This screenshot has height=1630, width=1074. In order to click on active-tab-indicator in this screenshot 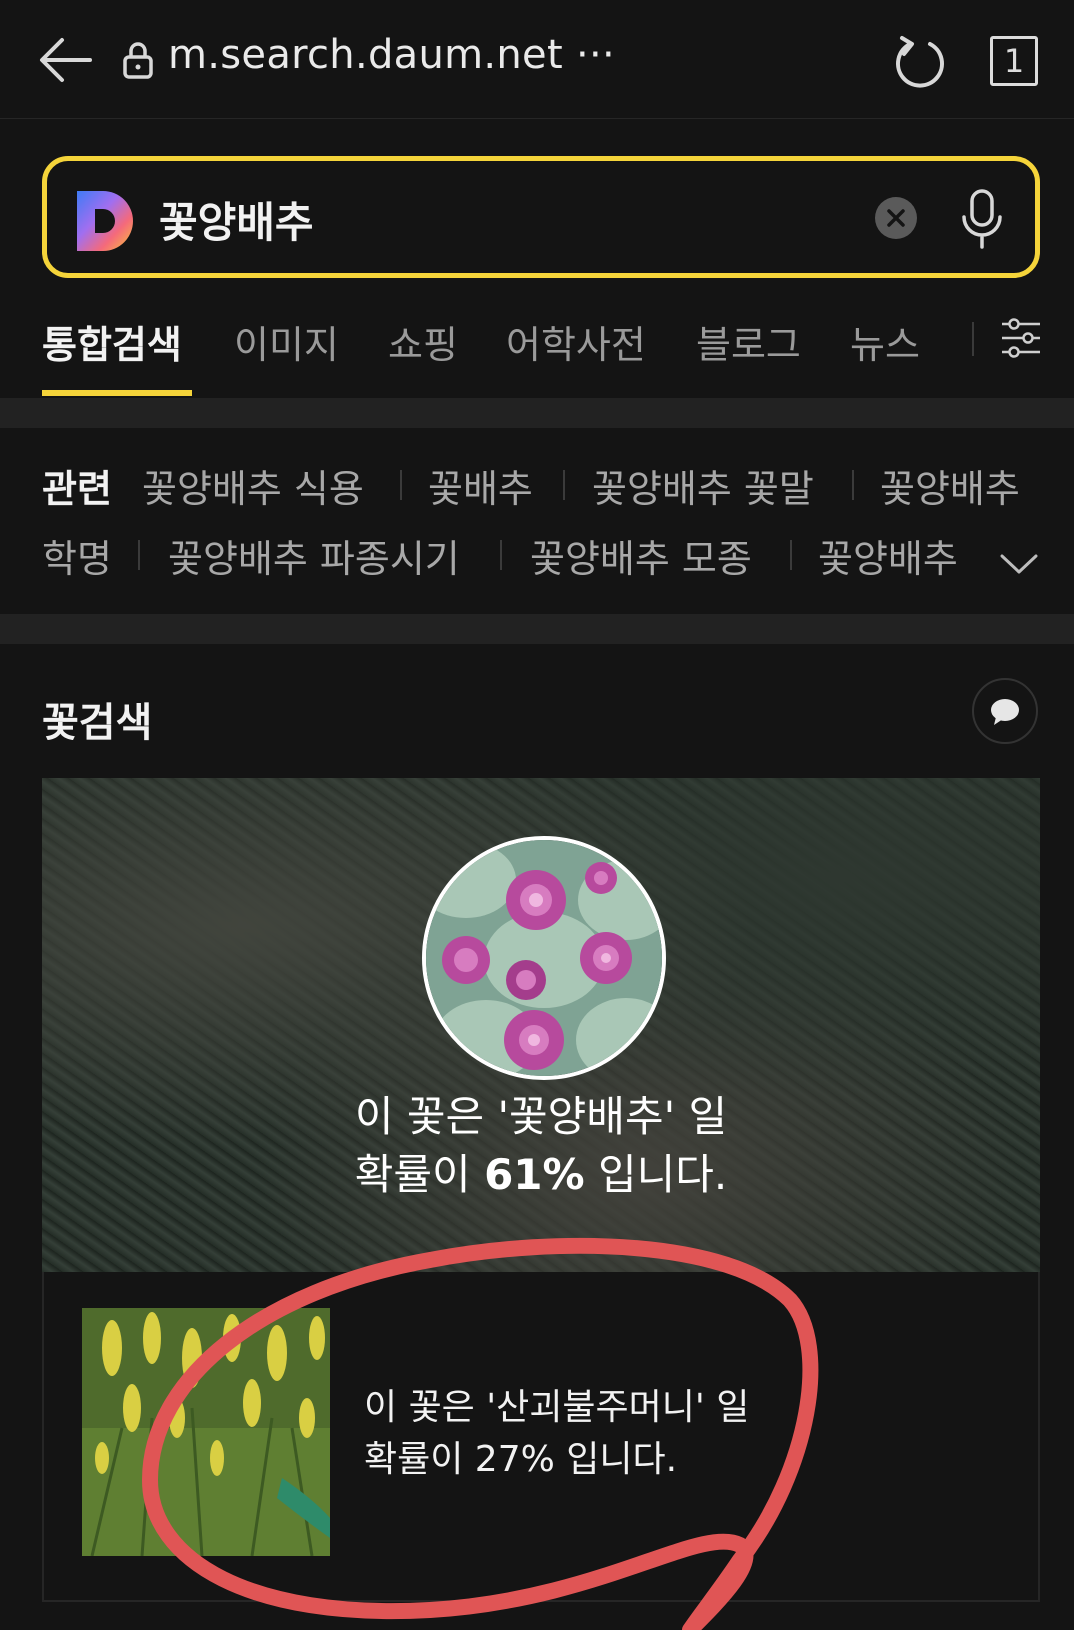, I will do `click(117, 393)`.